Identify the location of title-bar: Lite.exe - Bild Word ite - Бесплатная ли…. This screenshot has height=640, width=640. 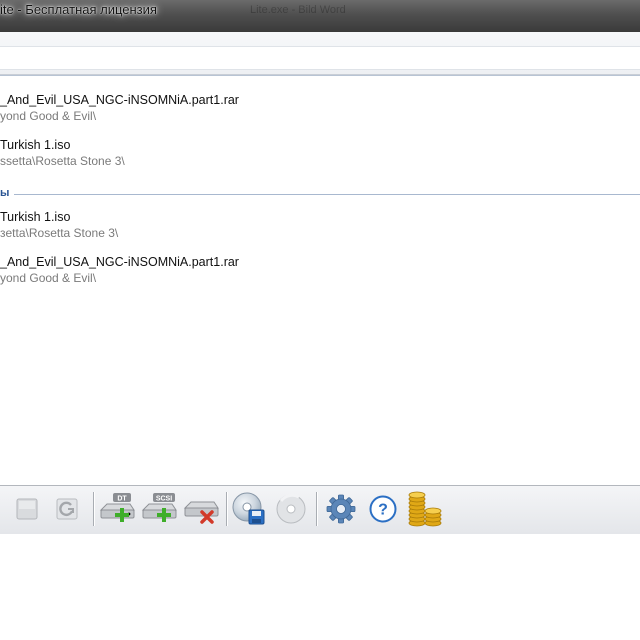
(320, 16).